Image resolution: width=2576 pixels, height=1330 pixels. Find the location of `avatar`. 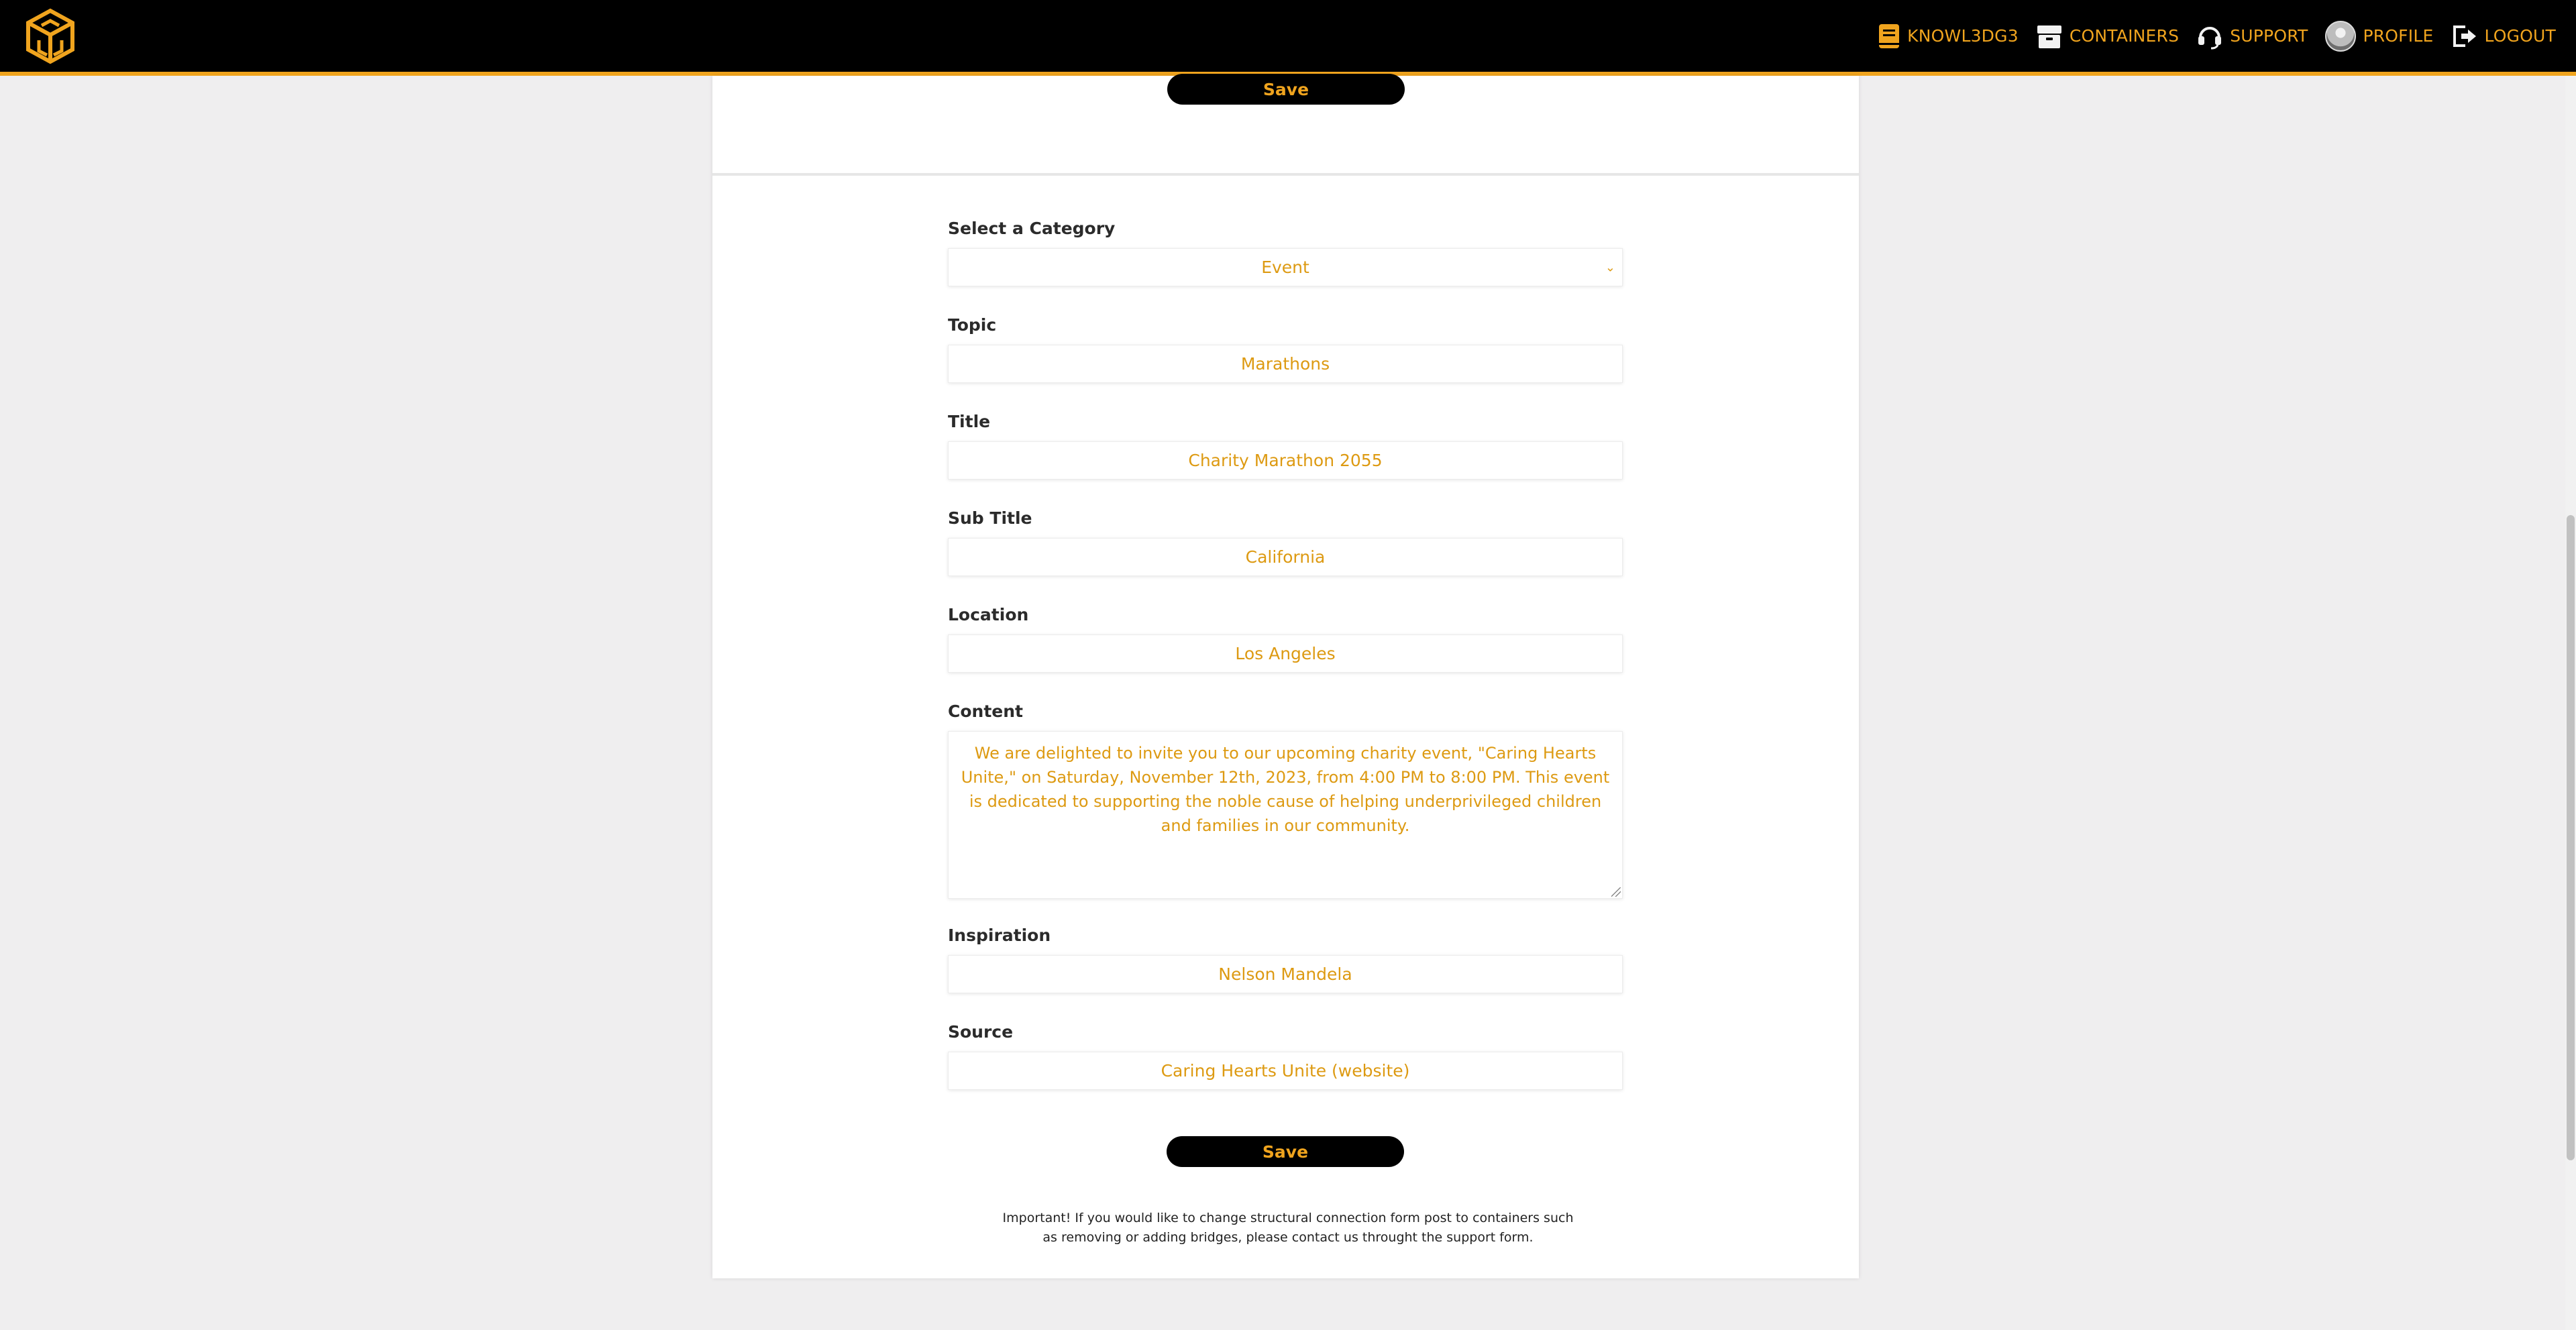

avatar is located at coordinates (2341, 36).